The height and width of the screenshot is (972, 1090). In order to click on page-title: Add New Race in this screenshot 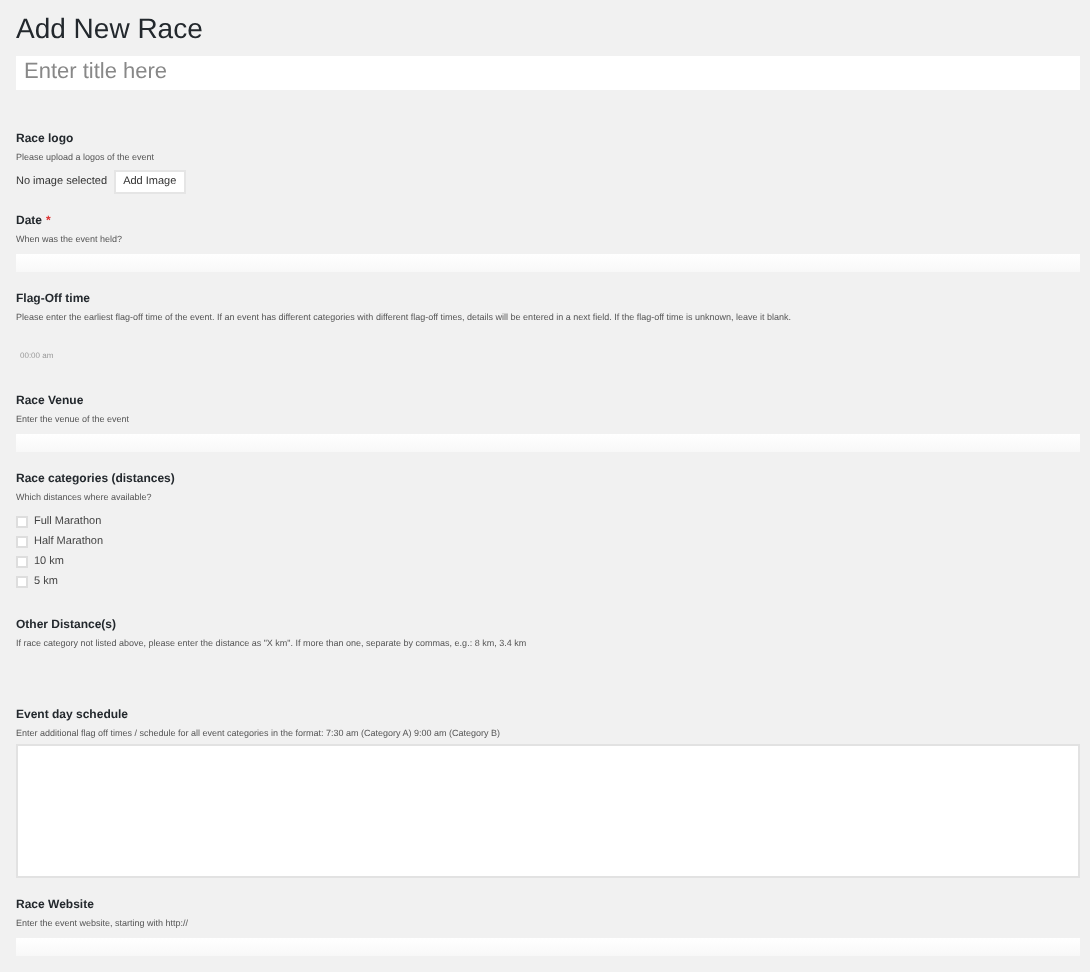, I will do `click(110, 28)`.